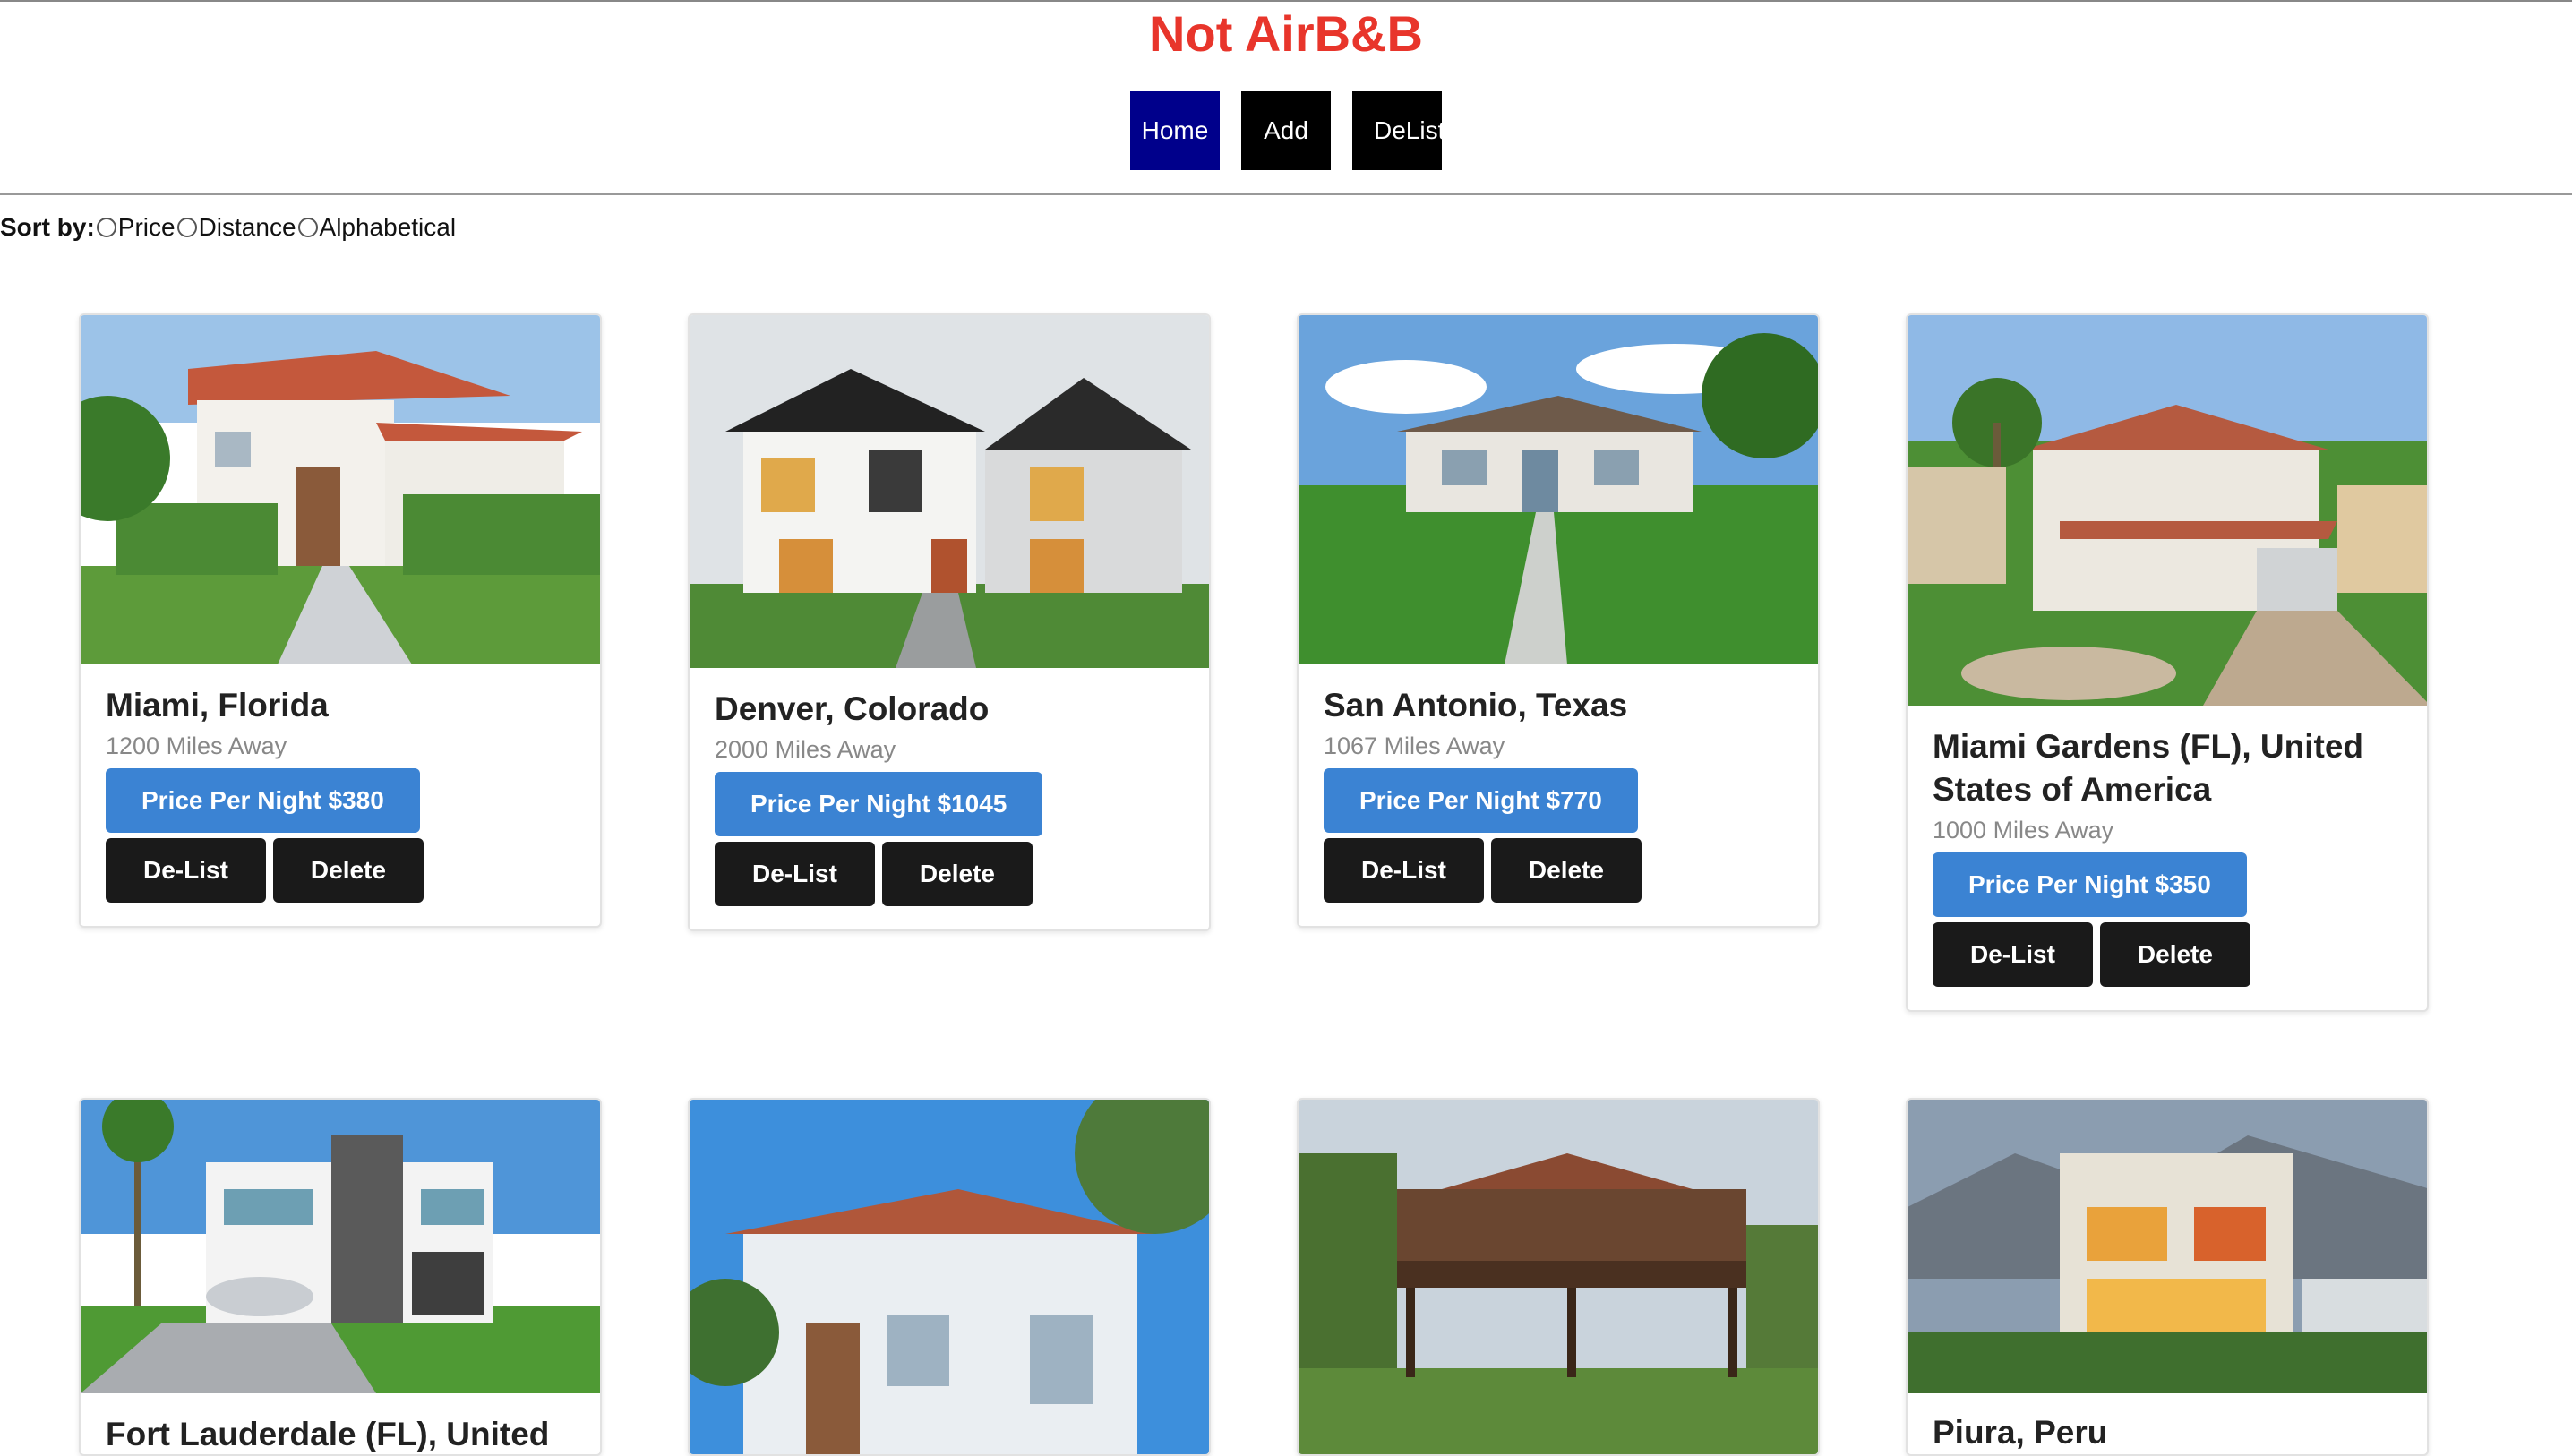 The image size is (2572, 1456). I want to click on listing-location: San Antonio, Texas, so click(1476, 705).